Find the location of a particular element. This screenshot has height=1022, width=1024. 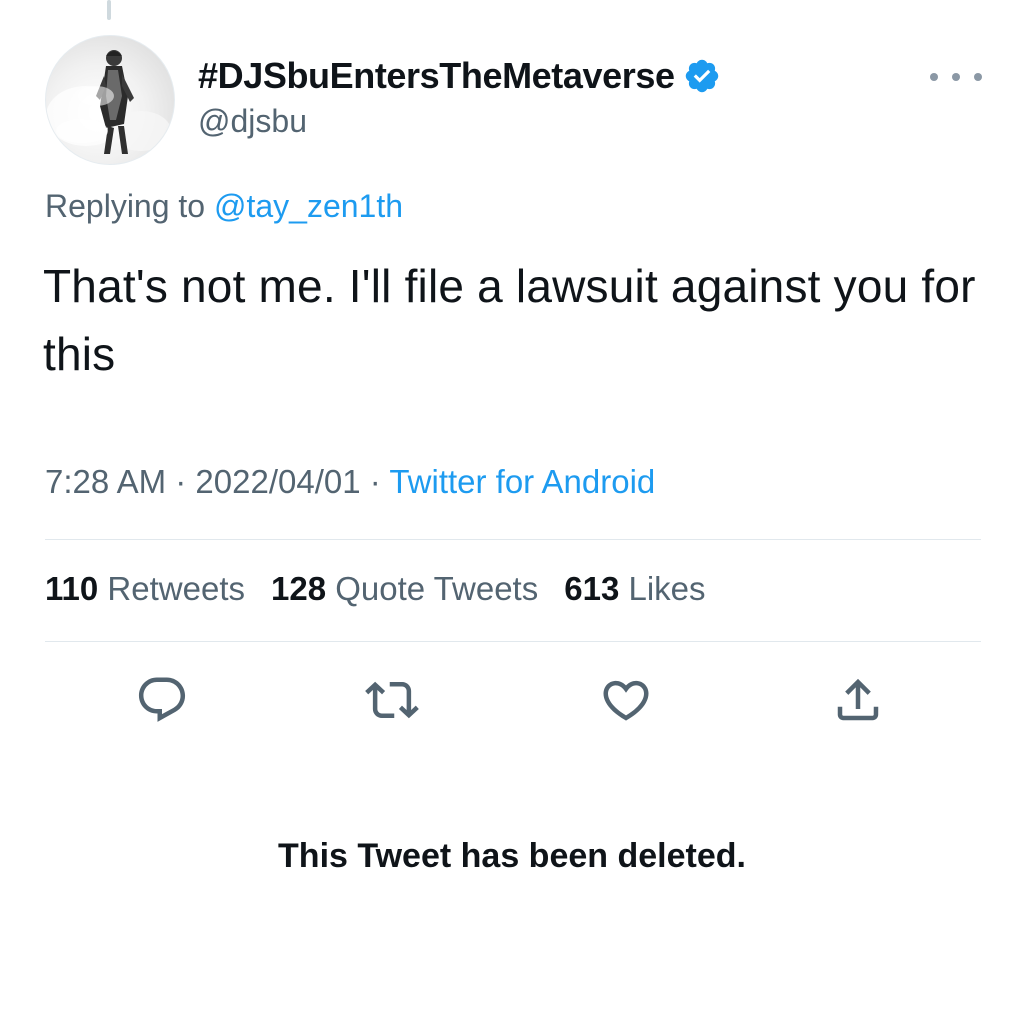

display-name: #DJSbuEntersTheMetaverse is located at coordinates (459, 76).